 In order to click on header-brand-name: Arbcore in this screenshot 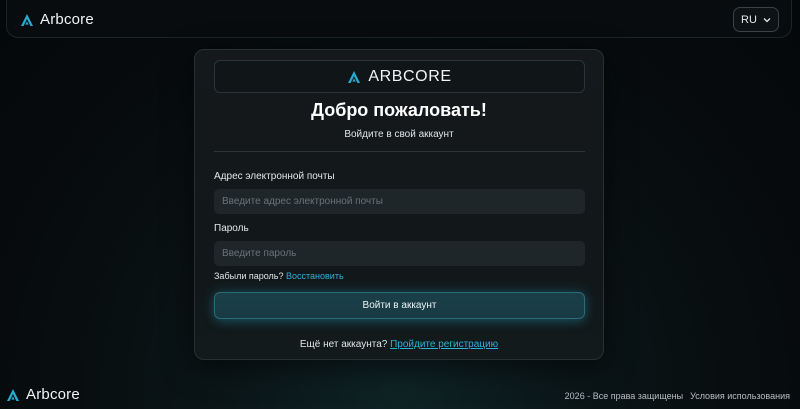, I will do `click(67, 19)`.